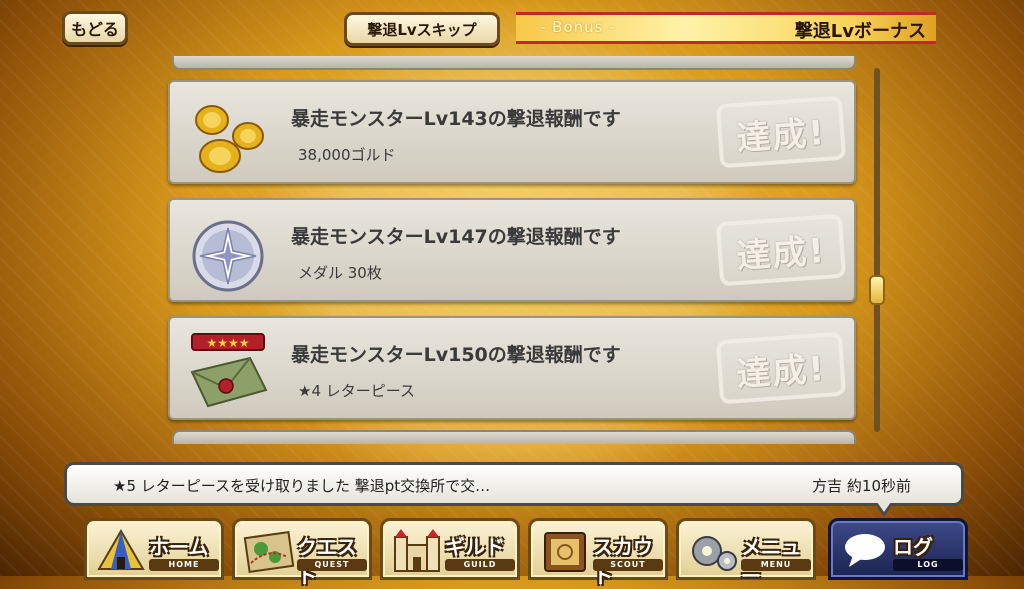 The width and height of the screenshot is (1024, 589). I want to click on reward-title: 暴走モンスターLv147の撃退報酬です, so click(456, 237).